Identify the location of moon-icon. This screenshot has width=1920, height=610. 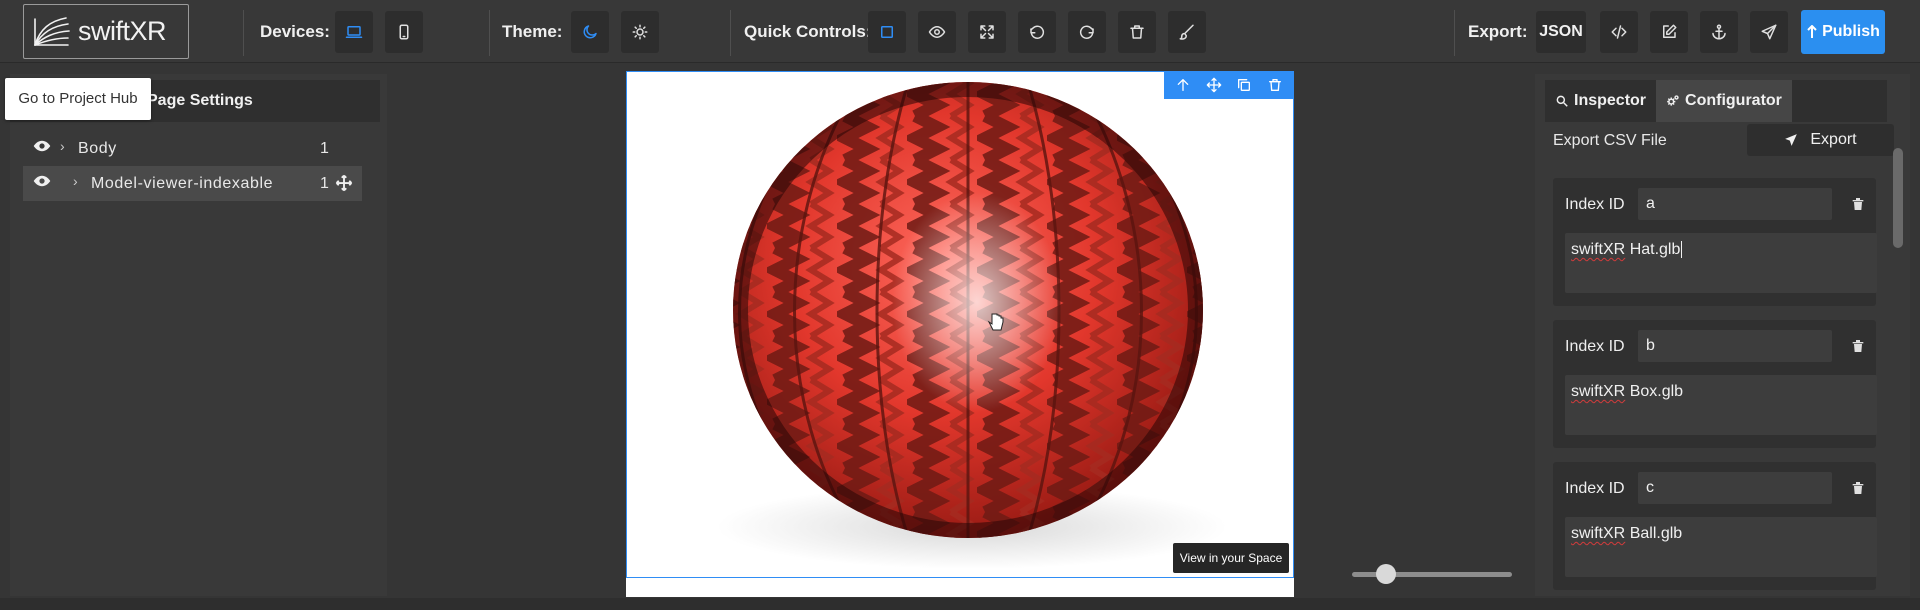
(590, 32).